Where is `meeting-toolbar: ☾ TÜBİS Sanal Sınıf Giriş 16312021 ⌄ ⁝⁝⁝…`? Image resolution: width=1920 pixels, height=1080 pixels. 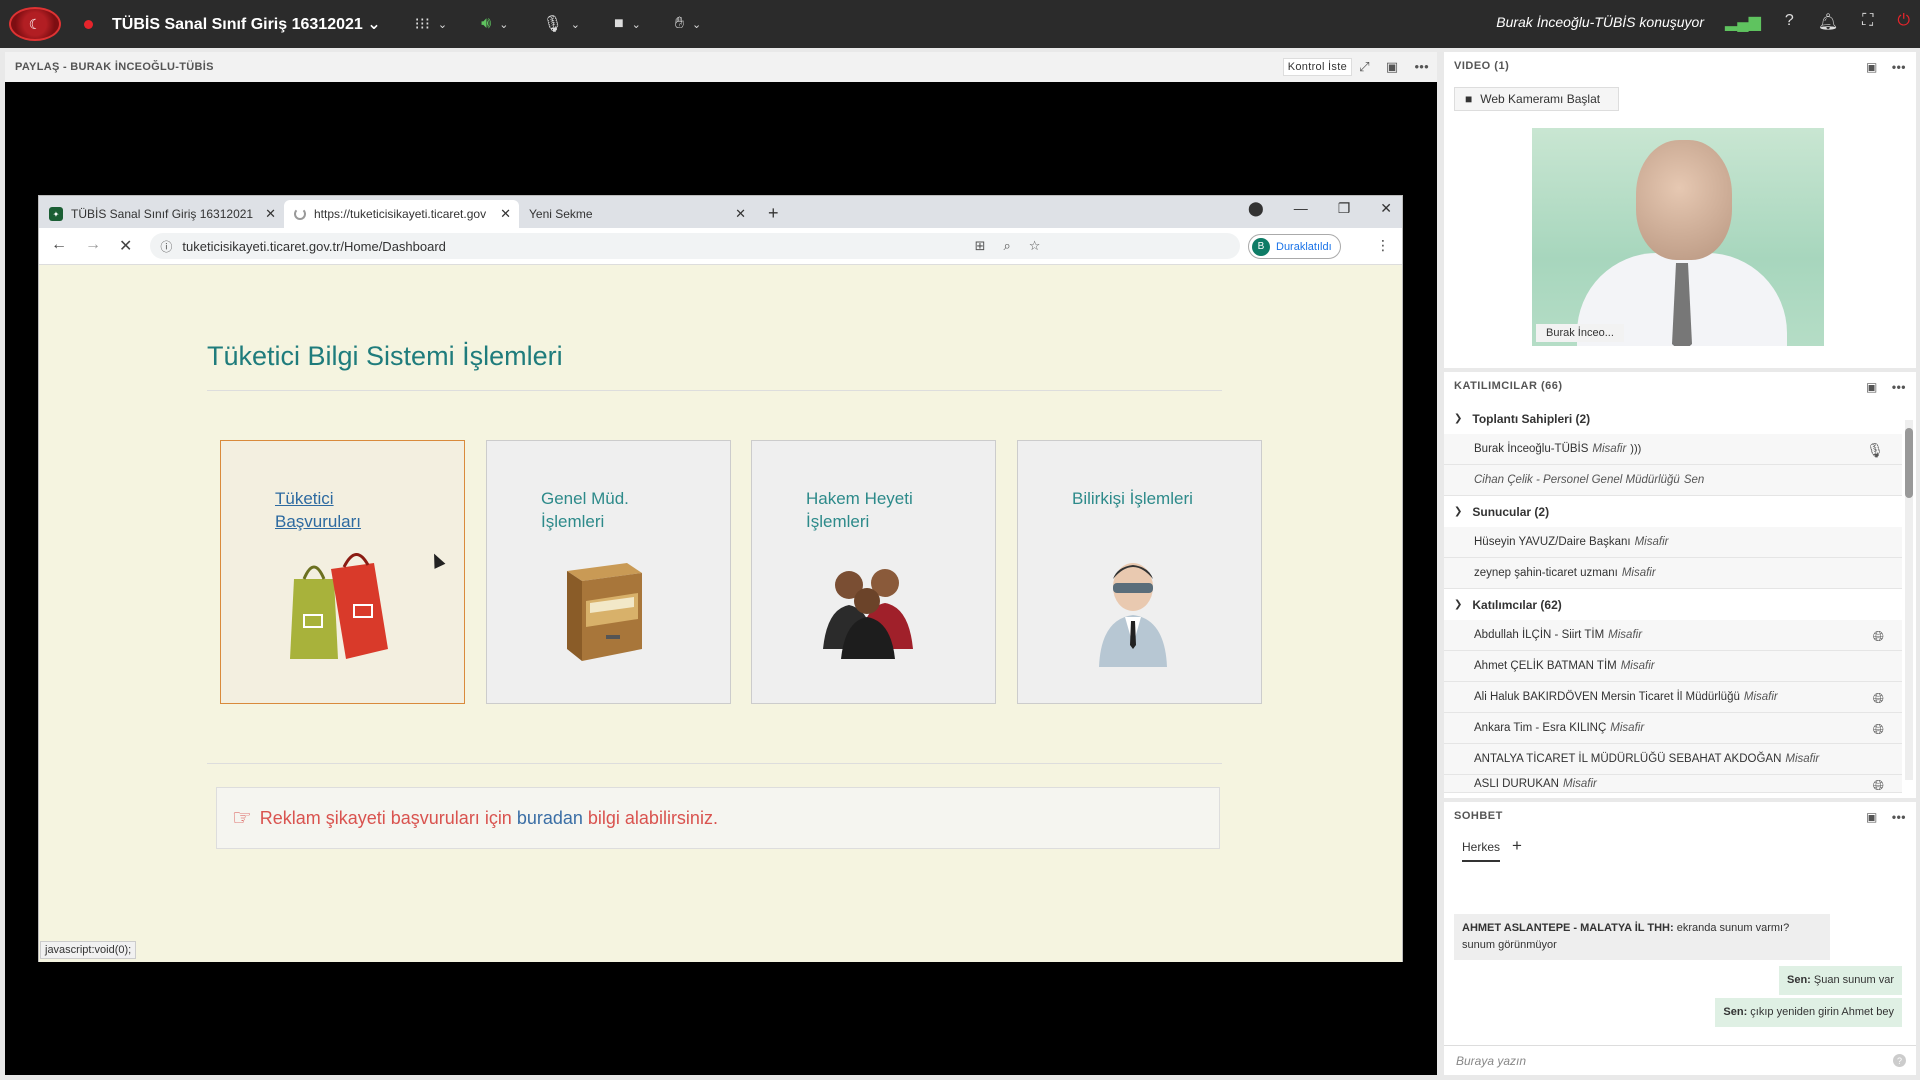
meeting-toolbar: ☾ TÜBİS Sanal Sınıf Giriş 16312021 ⌄ ⁝⁝⁝… is located at coordinates (960, 24).